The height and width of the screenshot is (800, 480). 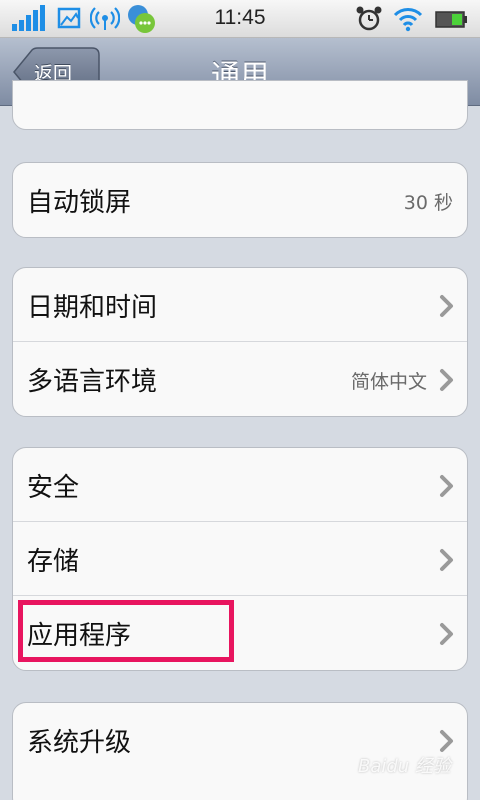 I want to click on list-item-auto-lock: 自动锁屏 30 秒, so click(x=240, y=200).